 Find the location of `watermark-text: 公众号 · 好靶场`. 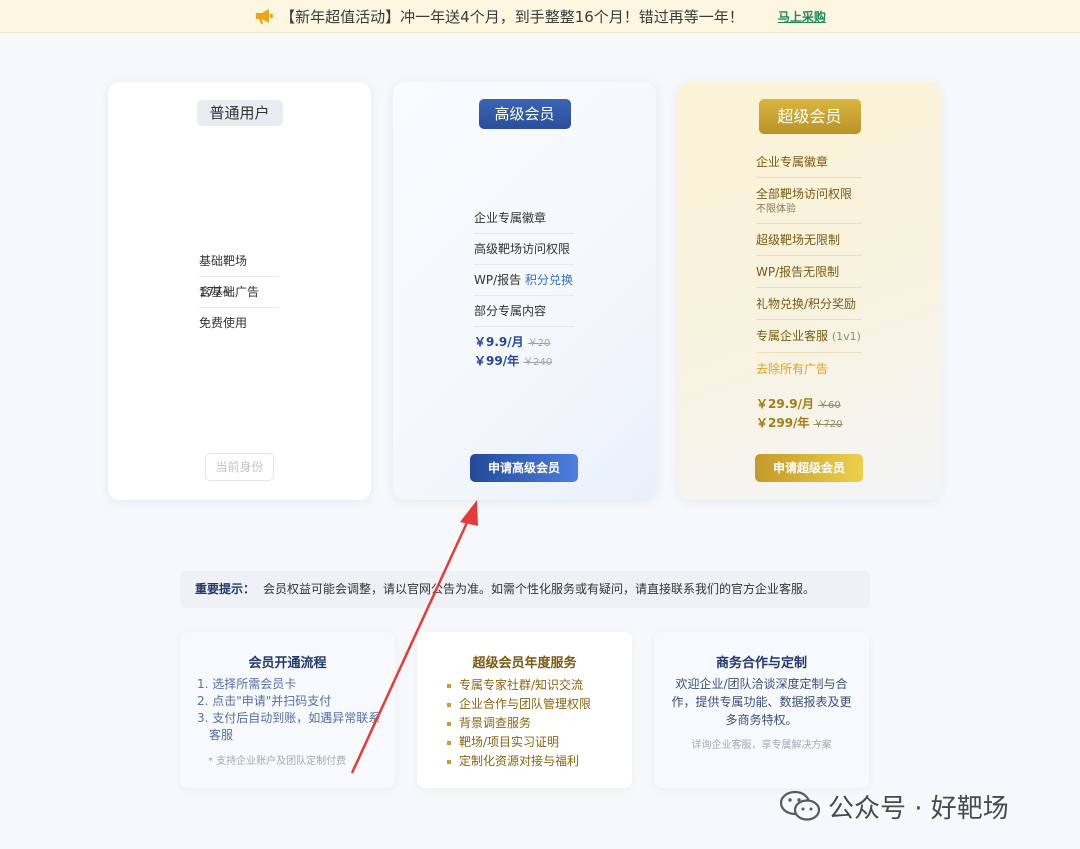

watermark-text: 公众号 · 好靶场 is located at coordinates (918, 808).